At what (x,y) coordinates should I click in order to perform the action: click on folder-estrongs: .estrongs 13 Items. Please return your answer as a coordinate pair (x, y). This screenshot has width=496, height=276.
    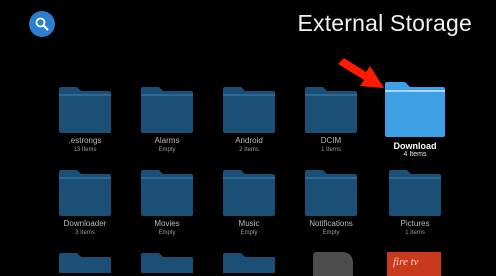
    Looking at the image, I should click on (85, 119).